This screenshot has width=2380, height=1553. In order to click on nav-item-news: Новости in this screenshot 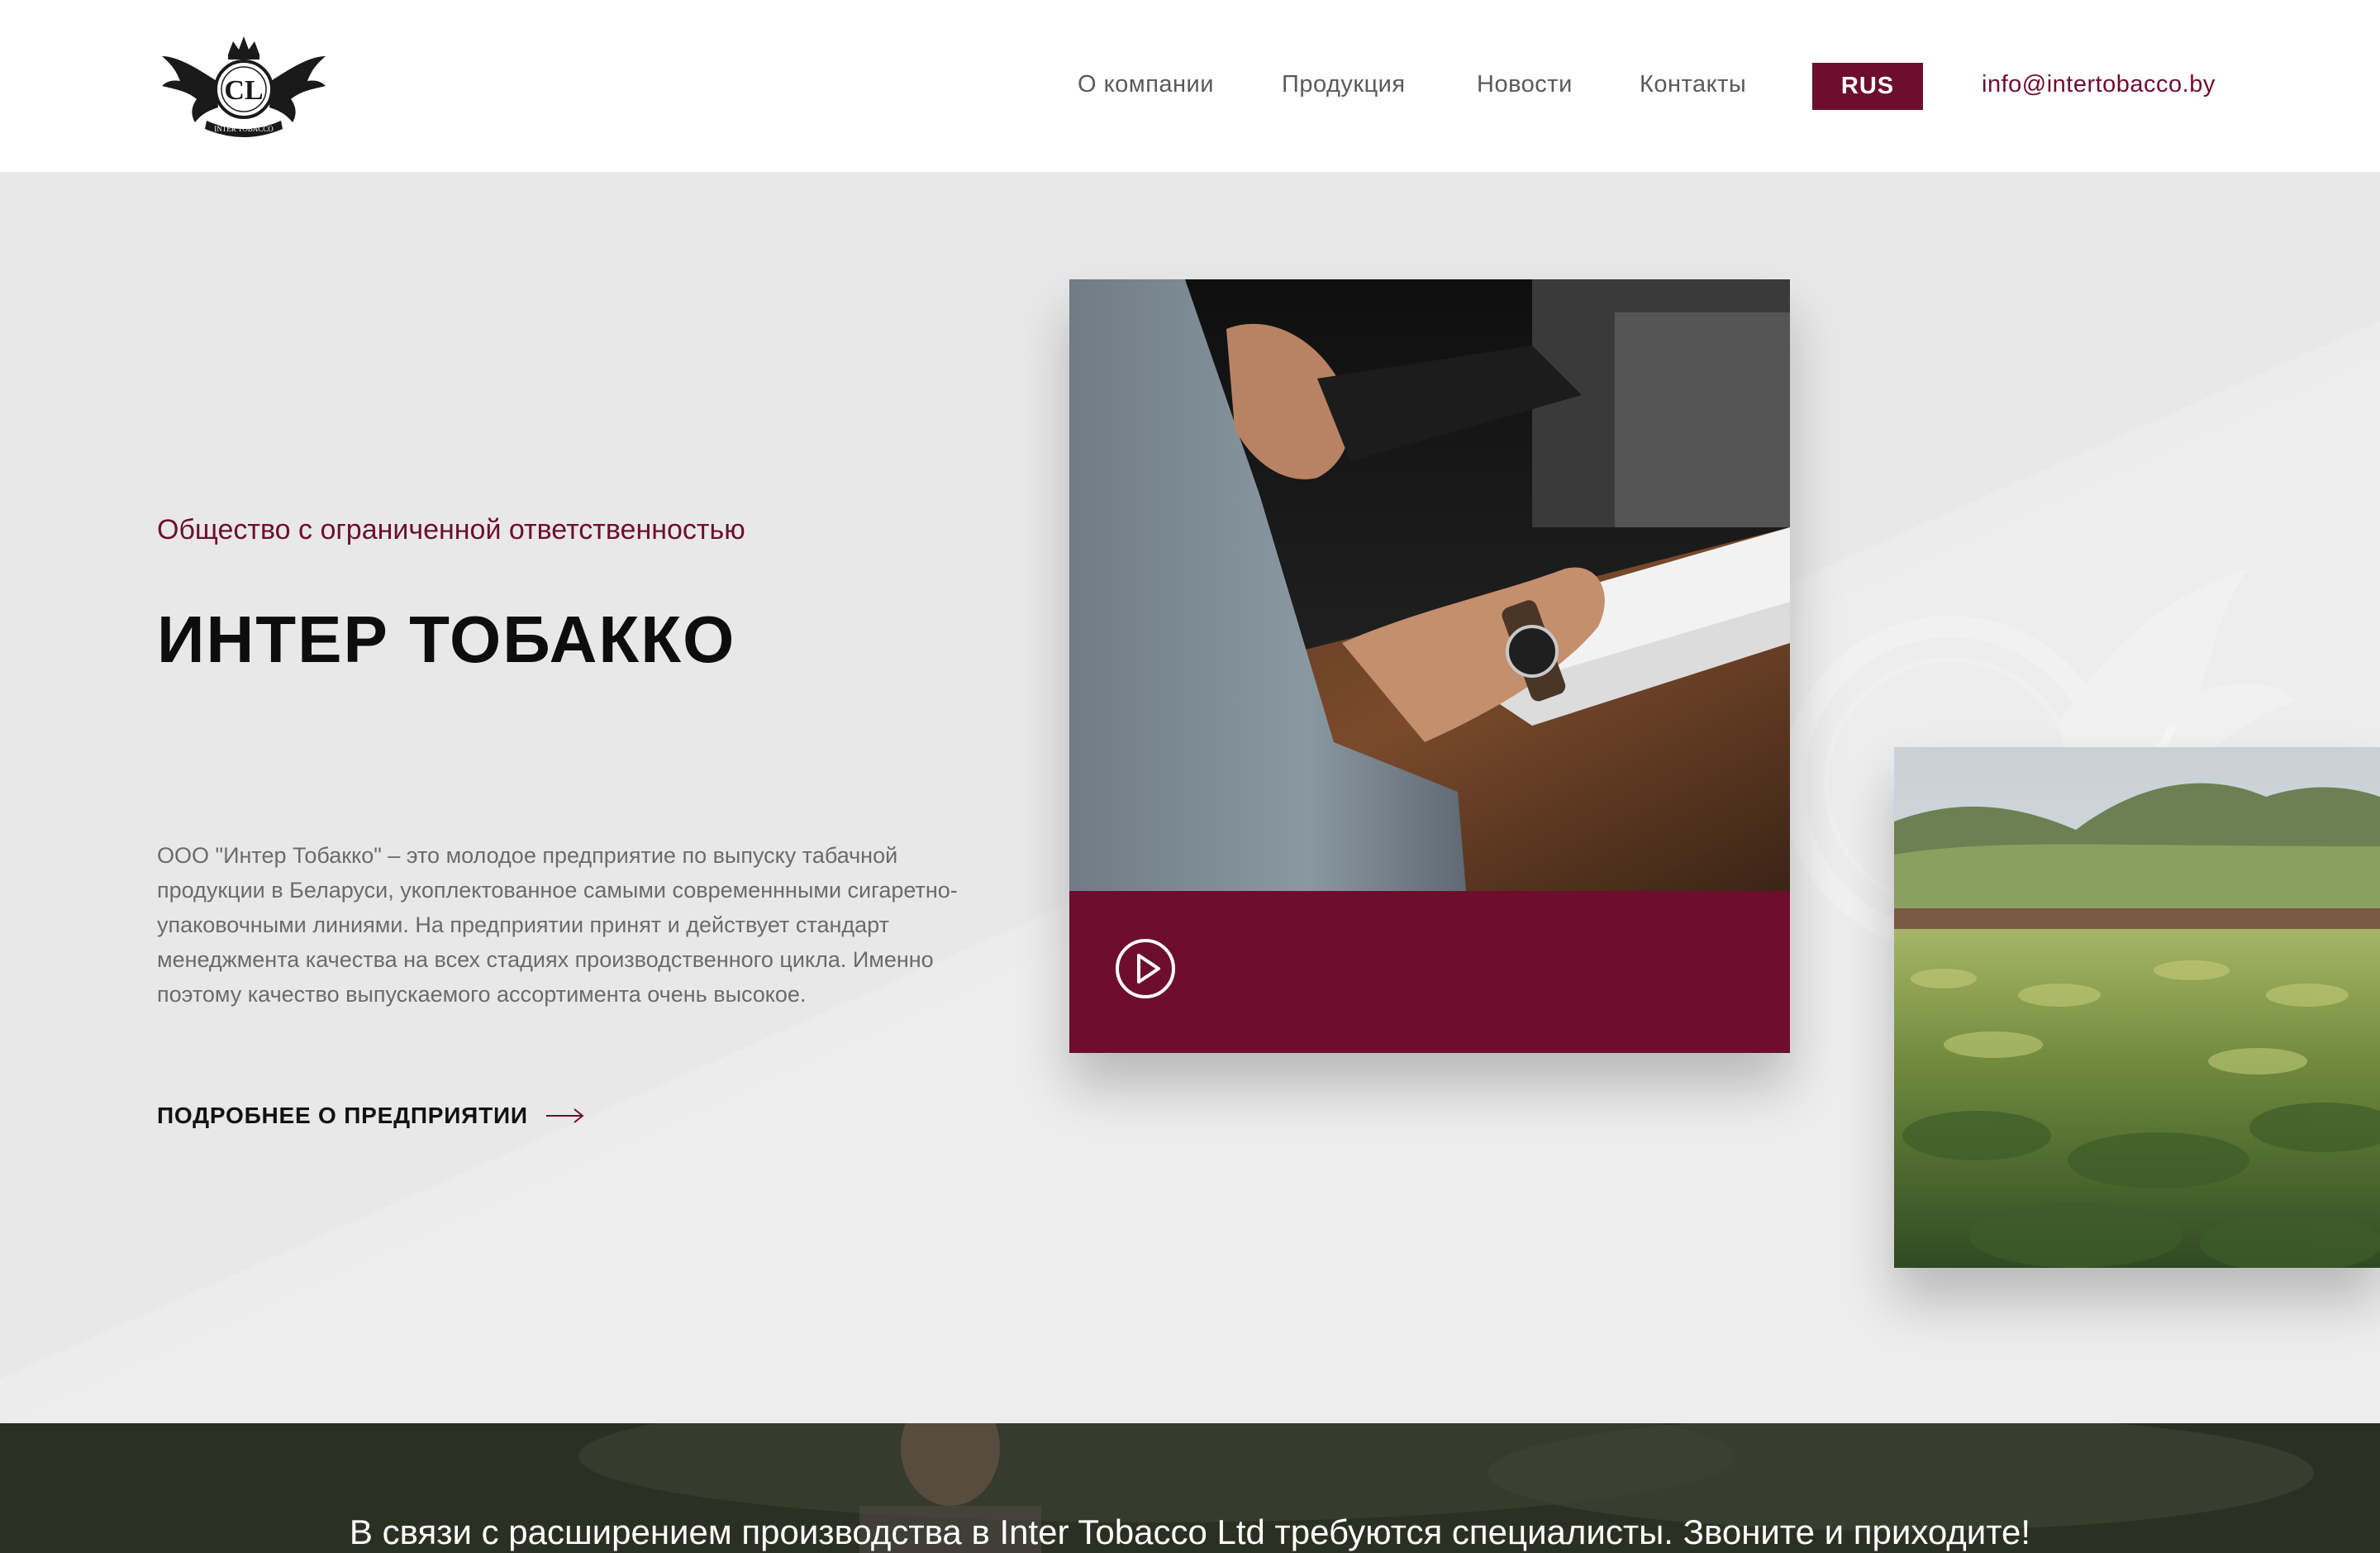, I will do `click(1525, 85)`.